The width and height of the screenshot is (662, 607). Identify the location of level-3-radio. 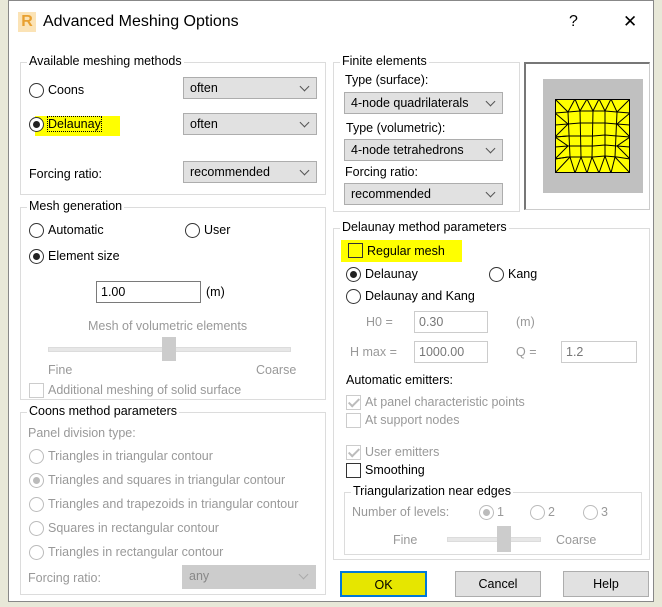
(590, 512).